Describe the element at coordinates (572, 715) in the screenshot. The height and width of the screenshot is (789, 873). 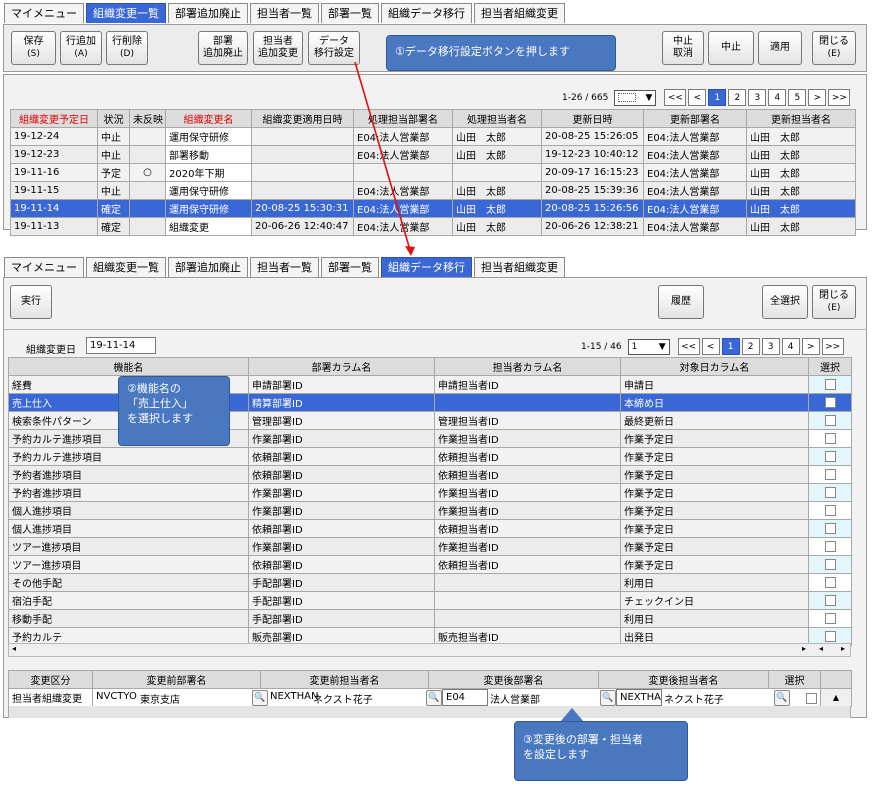
I see `callout3-pointer` at that location.